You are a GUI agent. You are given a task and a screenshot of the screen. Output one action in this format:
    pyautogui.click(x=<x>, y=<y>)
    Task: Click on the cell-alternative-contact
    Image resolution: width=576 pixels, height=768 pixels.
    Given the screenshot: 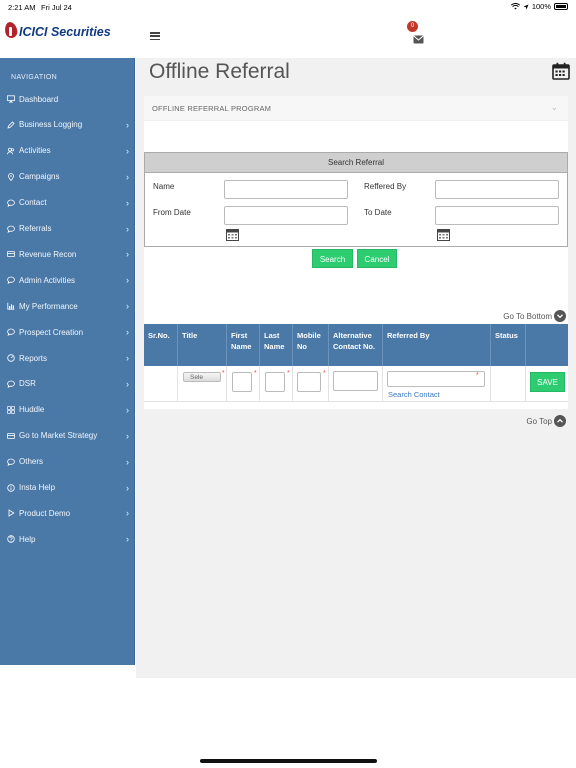 What is the action you would take?
    pyautogui.click(x=356, y=384)
    